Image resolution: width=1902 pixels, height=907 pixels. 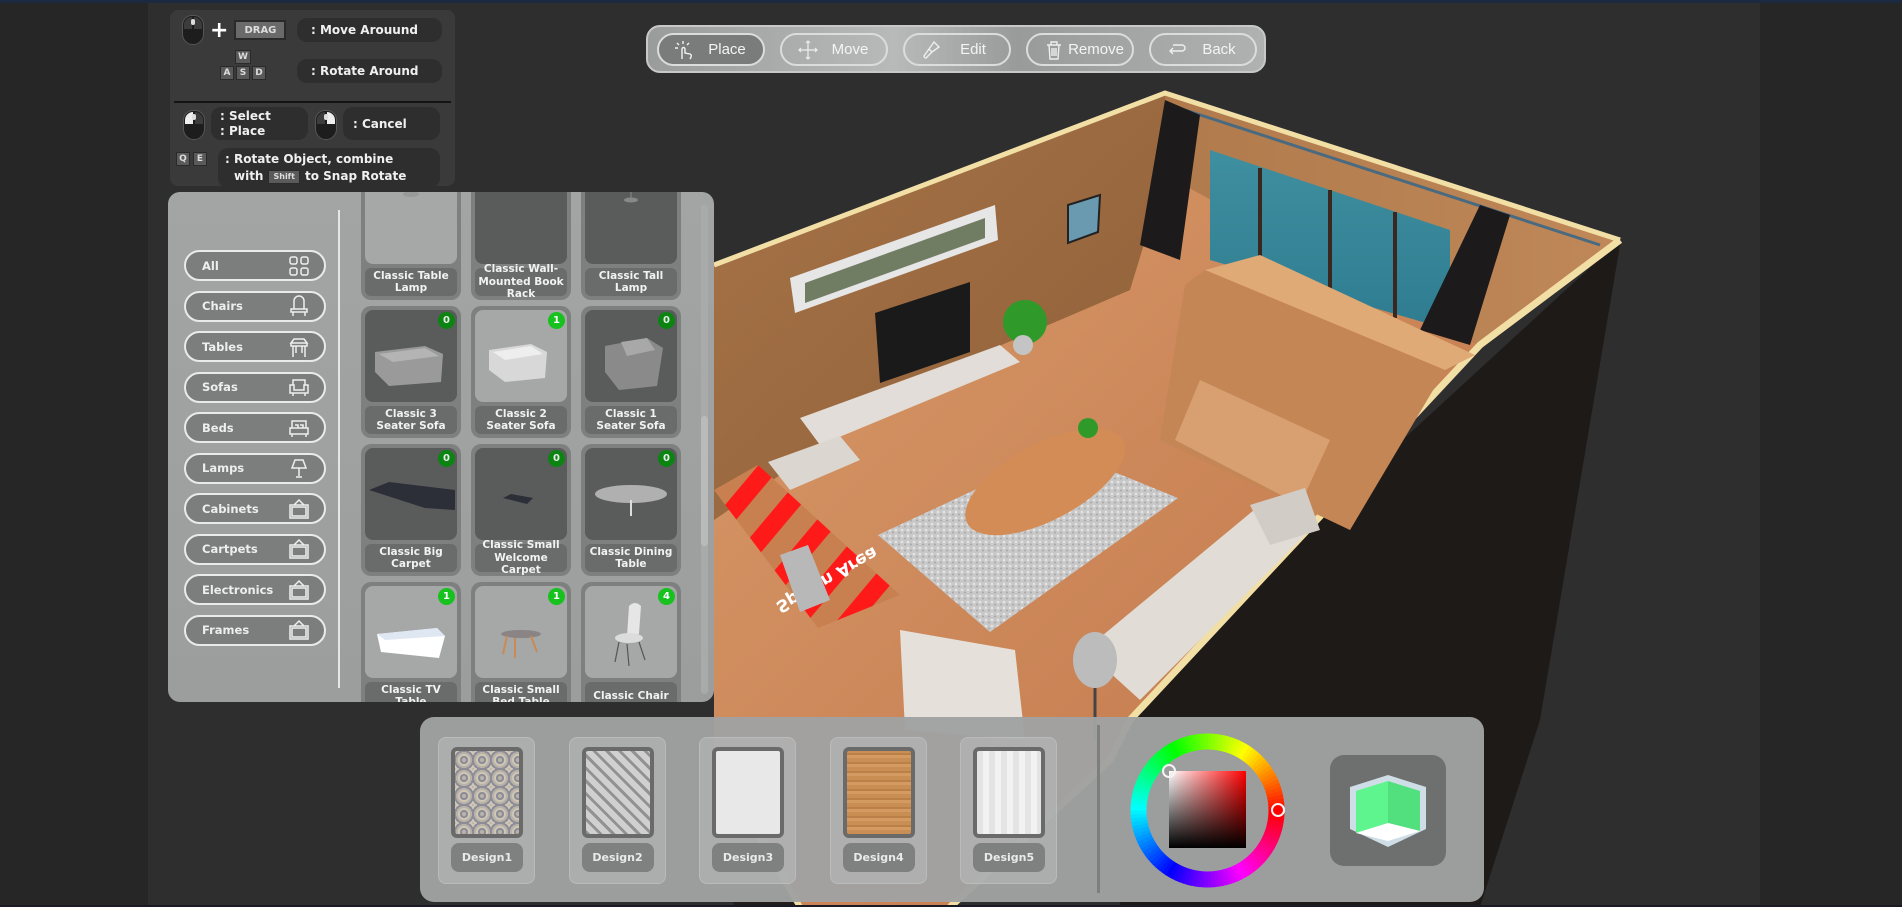 I want to click on design-label: Design1, so click(x=487, y=857).